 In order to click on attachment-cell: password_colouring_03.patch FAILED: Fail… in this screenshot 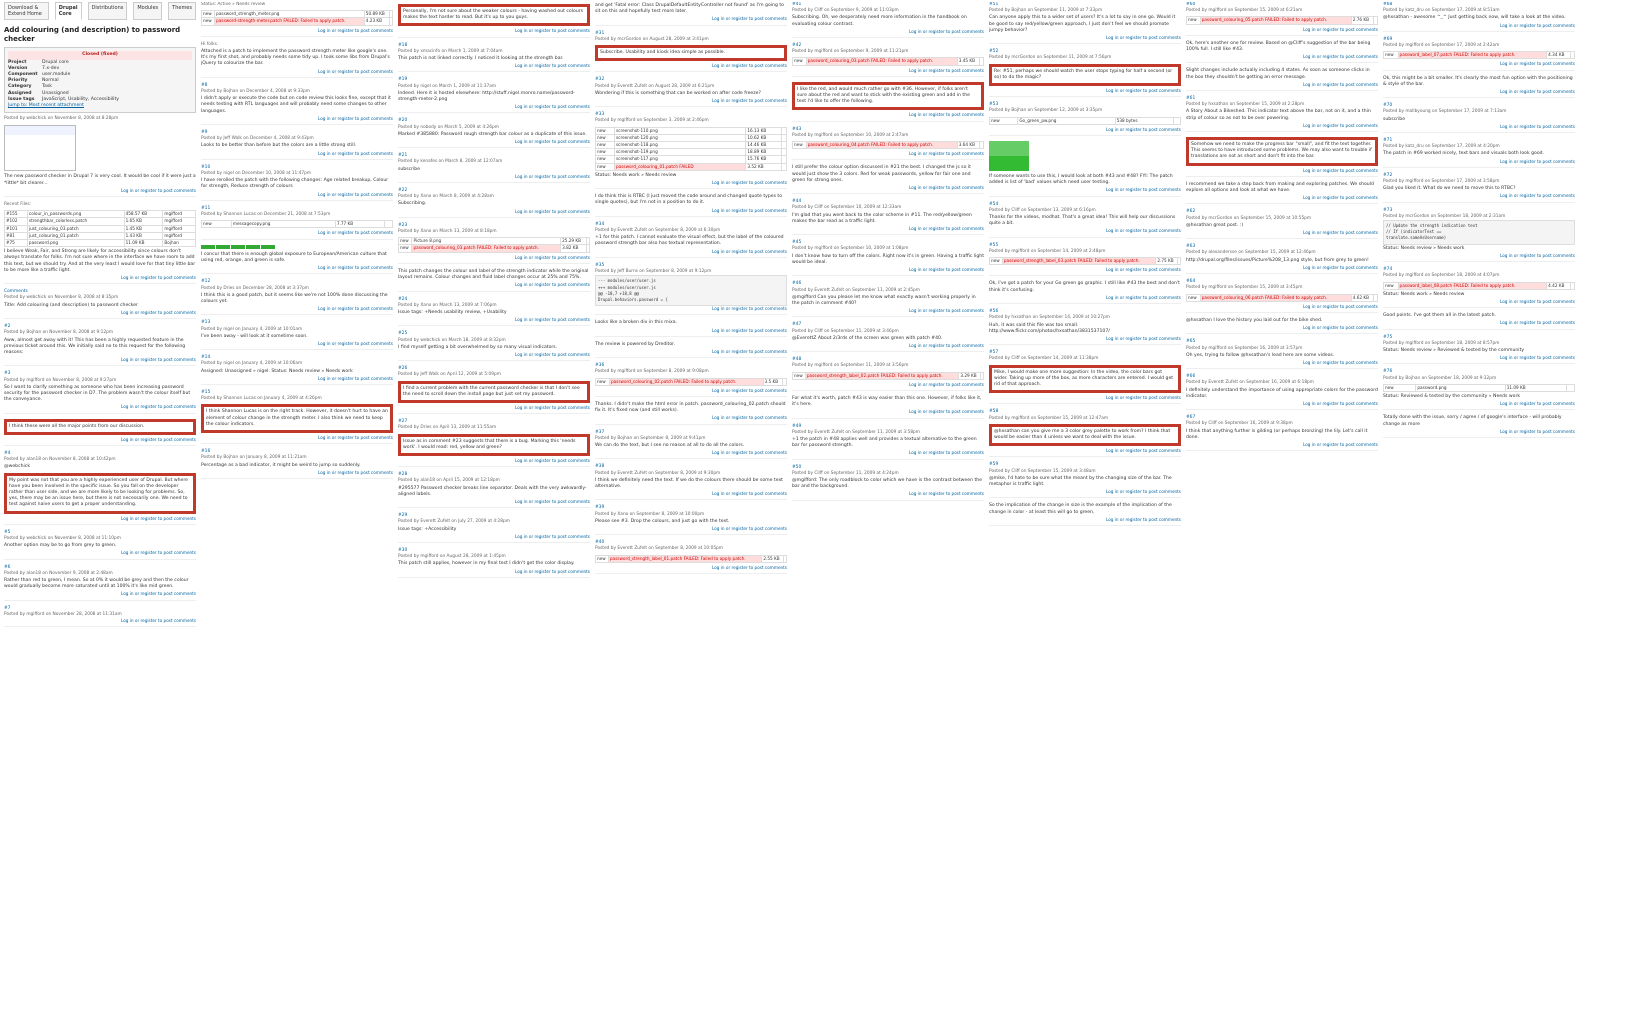, I will do `click(881, 61)`.